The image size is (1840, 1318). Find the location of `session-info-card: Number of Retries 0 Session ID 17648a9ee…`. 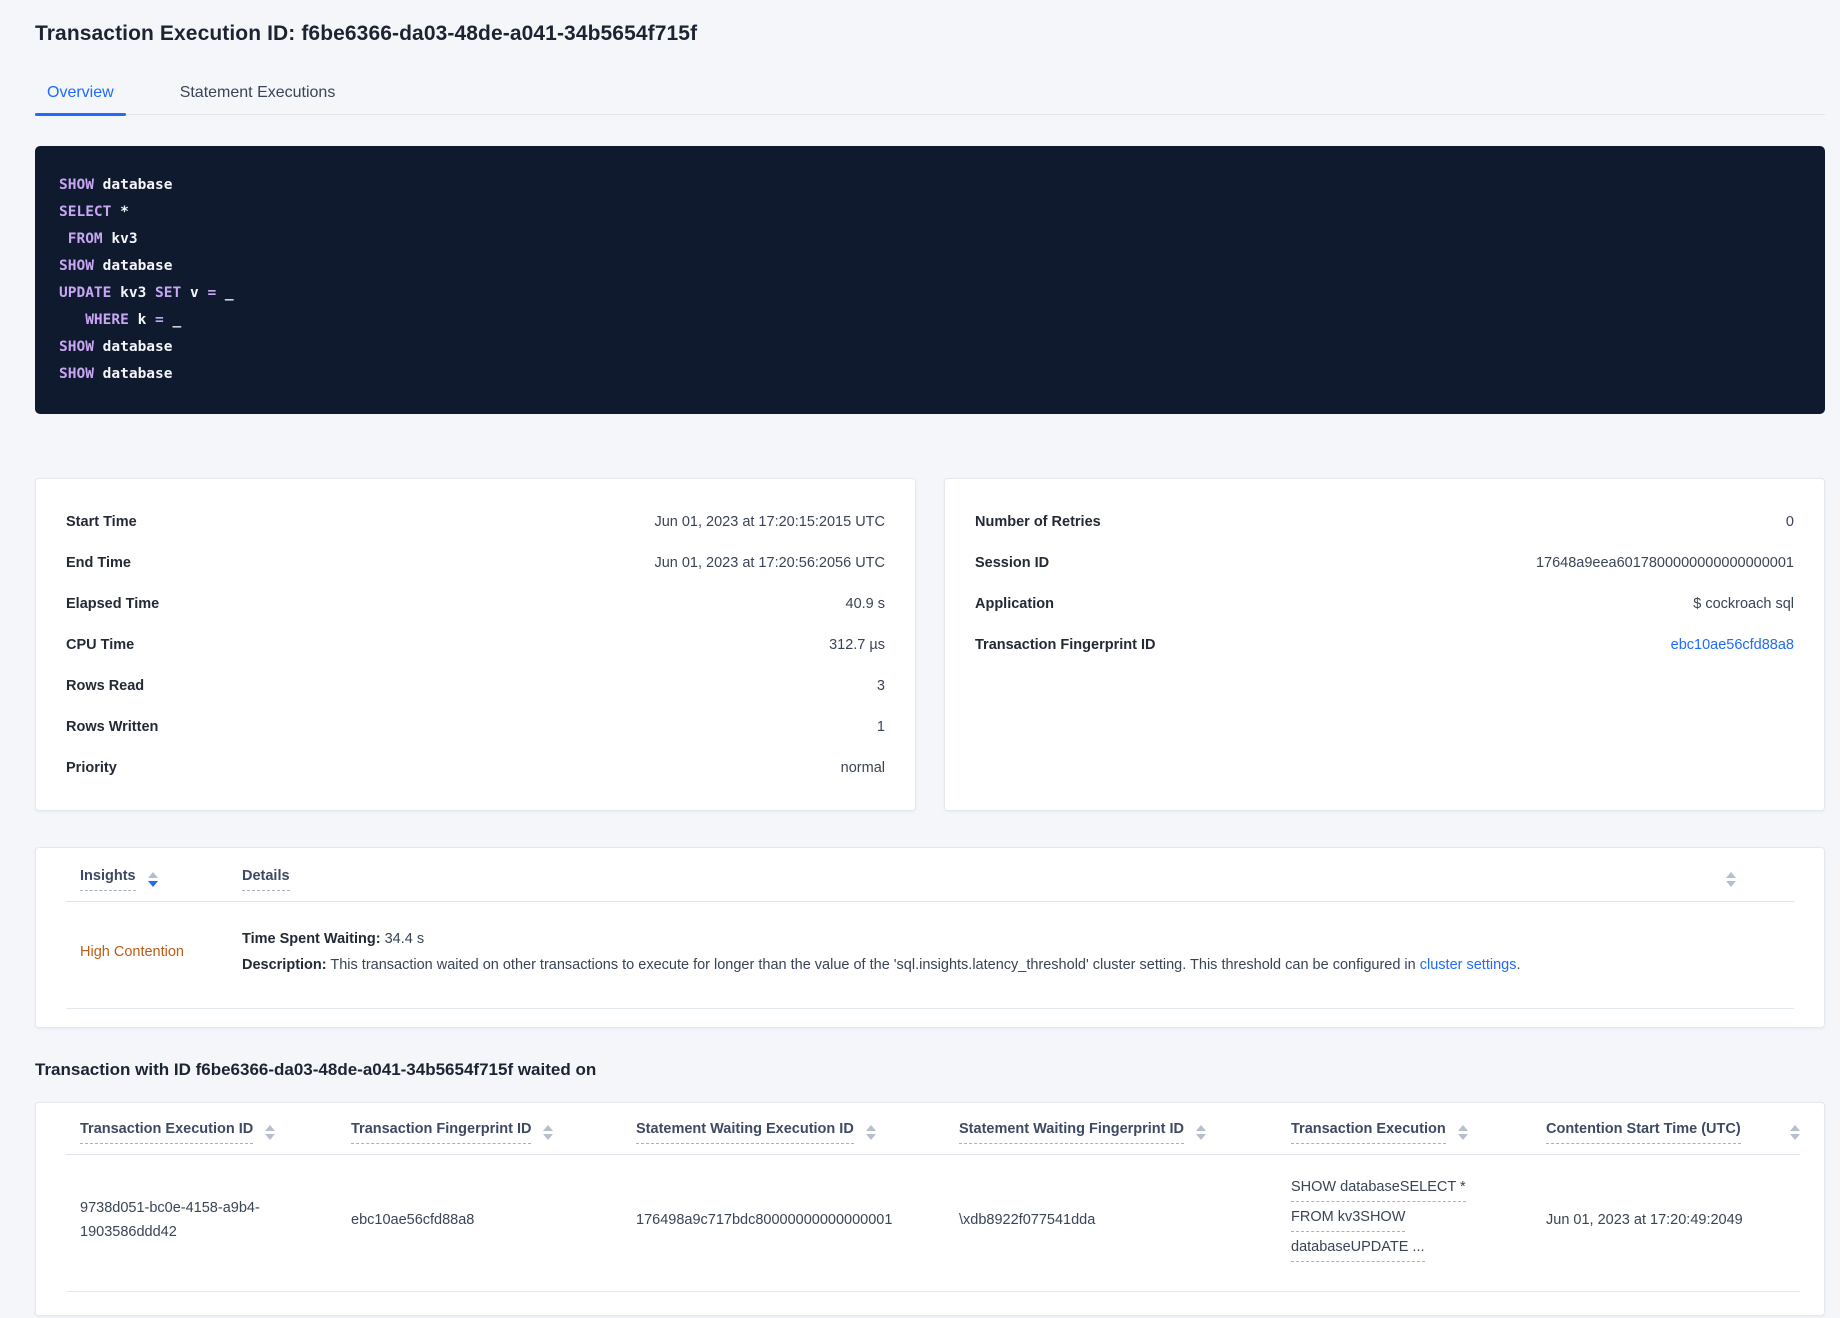

session-info-card: Number of Retries 0 Session ID 17648a9ee… is located at coordinates (1384, 644).